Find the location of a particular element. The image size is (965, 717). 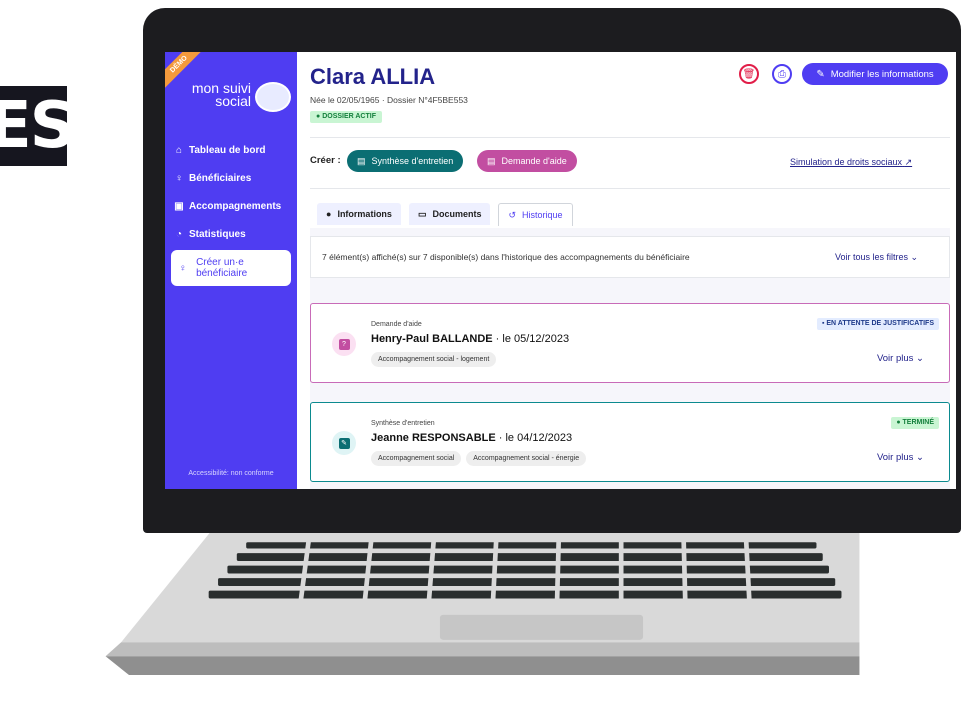

sidebar-item-label: Accompagnements is located at coordinates (235, 206).